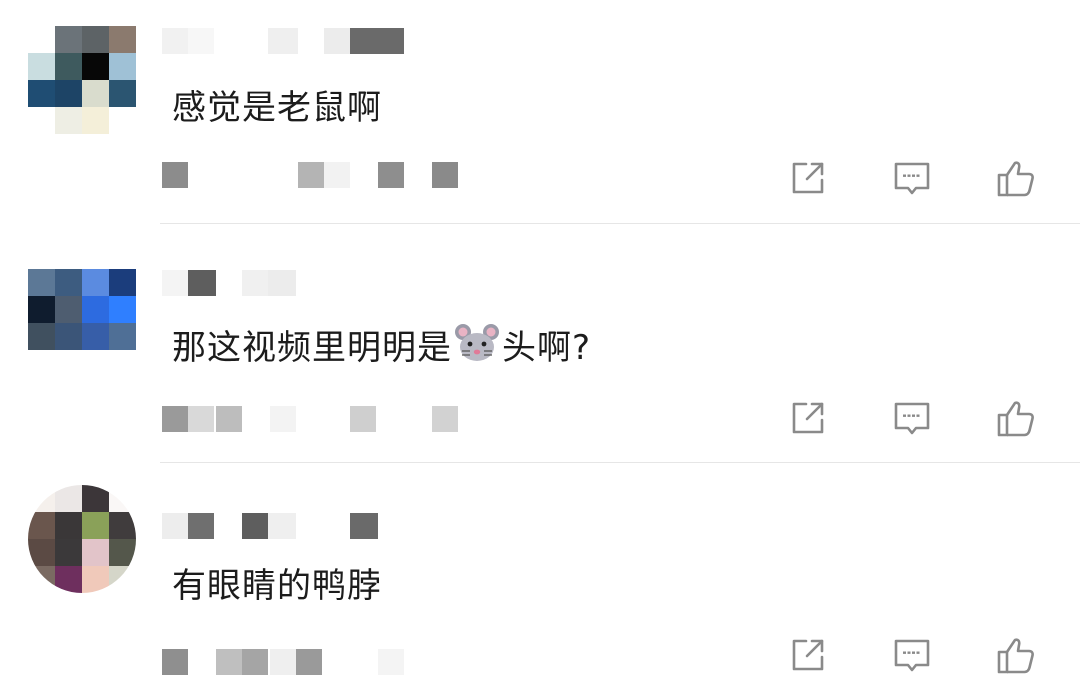 The width and height of the screenshot is (1080, 699). Describe the element at coordinates (312, 348) in the screenshot. I see `comment-text-part: 那这视频里明明是` at that location.